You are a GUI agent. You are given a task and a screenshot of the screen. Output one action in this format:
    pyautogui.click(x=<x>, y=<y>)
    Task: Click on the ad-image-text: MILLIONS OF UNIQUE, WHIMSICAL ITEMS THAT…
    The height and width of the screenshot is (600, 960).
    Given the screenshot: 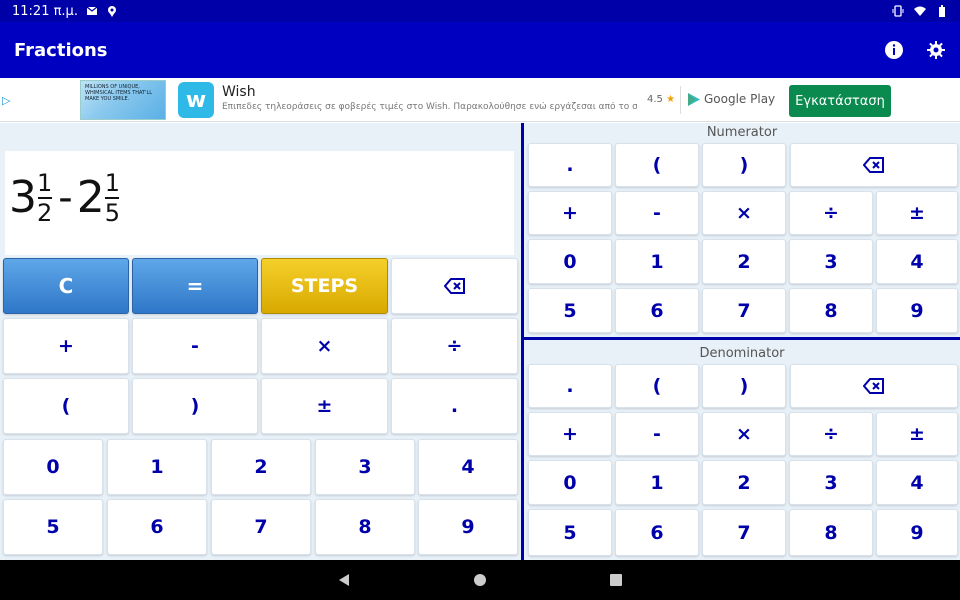 What is the action you would take?
    pyautogui.click(x=119, y=93)
    